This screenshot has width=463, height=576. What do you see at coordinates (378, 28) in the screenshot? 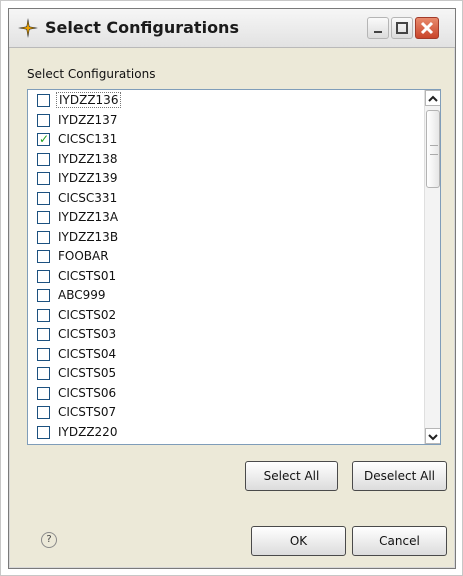
I see `minimize-button` at bounding box center [378, 28].